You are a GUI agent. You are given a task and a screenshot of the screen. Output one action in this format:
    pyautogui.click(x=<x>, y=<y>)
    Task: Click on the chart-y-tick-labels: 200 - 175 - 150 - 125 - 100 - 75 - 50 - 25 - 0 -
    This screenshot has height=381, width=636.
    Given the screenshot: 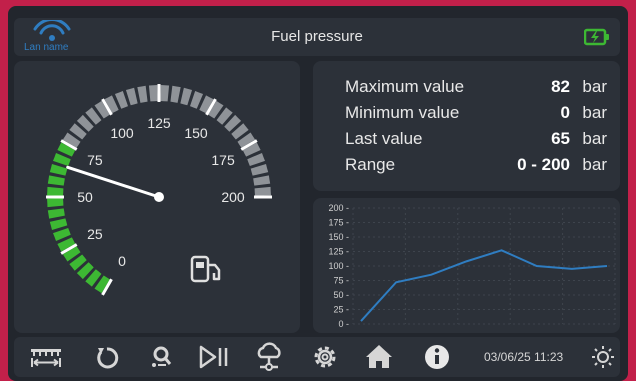 What is the action you would take?
    pyautogui.click(x=338, y=266)
    